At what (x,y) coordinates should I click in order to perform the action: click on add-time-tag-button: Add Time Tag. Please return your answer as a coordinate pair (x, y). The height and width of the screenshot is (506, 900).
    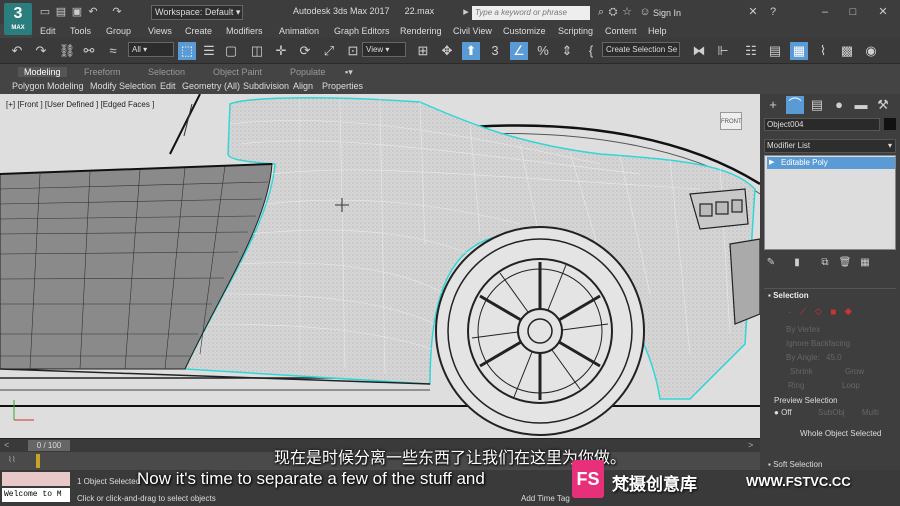
    Looking at the image, I should click on (545, 498).